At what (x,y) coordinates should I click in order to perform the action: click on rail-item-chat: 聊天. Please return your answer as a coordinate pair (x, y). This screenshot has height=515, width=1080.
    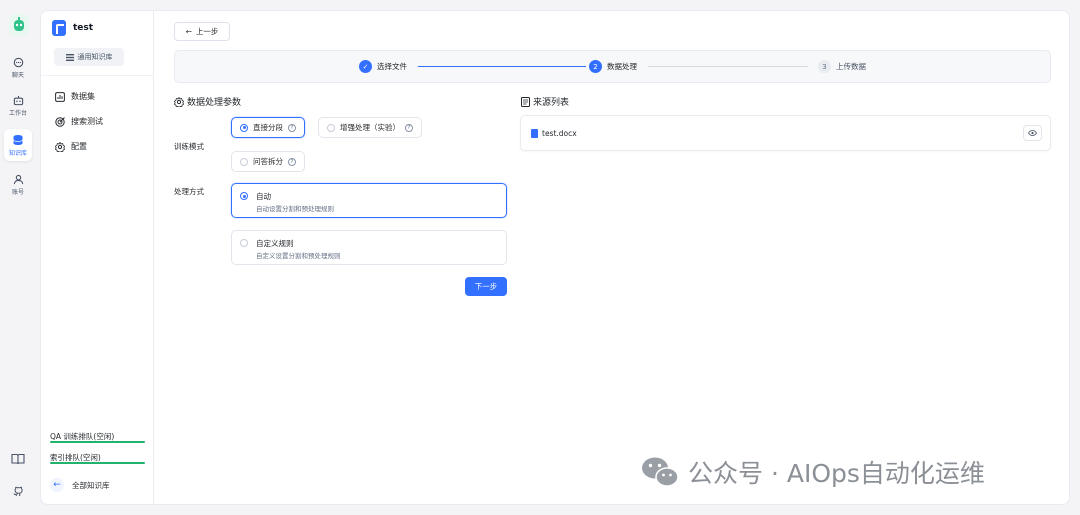
    Looking at the image, I should click on (18, 68).